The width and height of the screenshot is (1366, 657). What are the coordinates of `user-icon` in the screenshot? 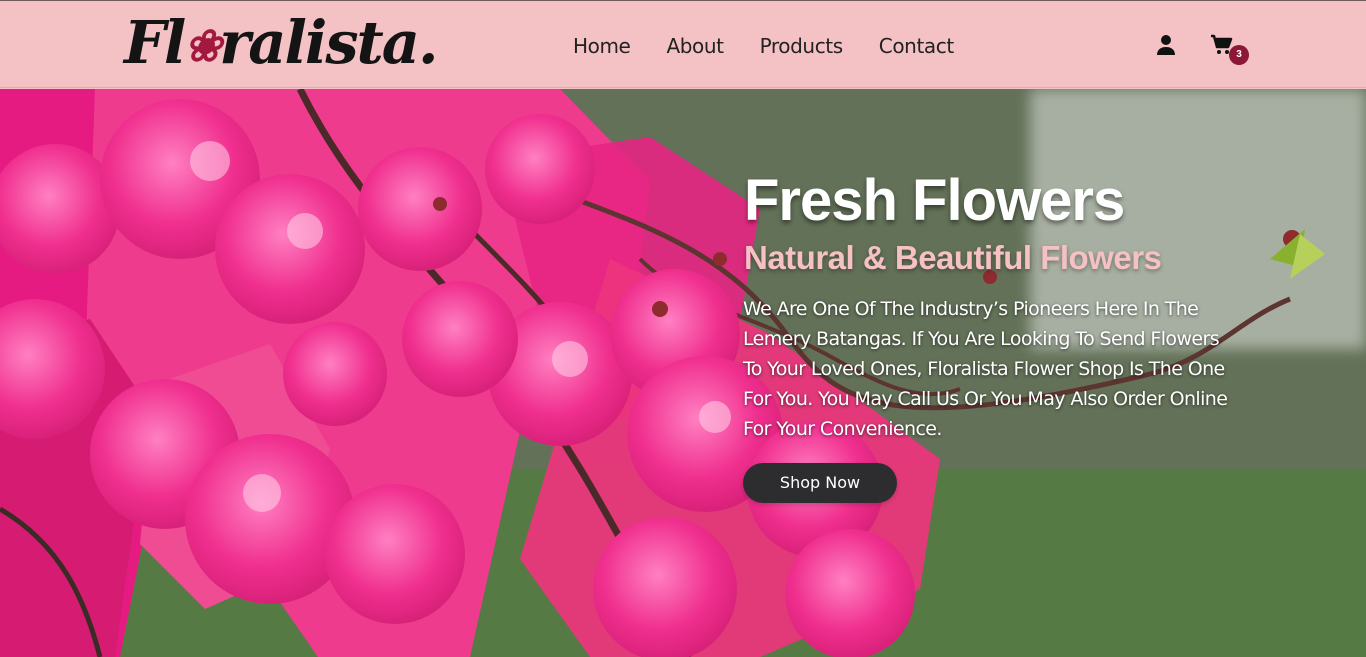 It's located at (1166, 45).